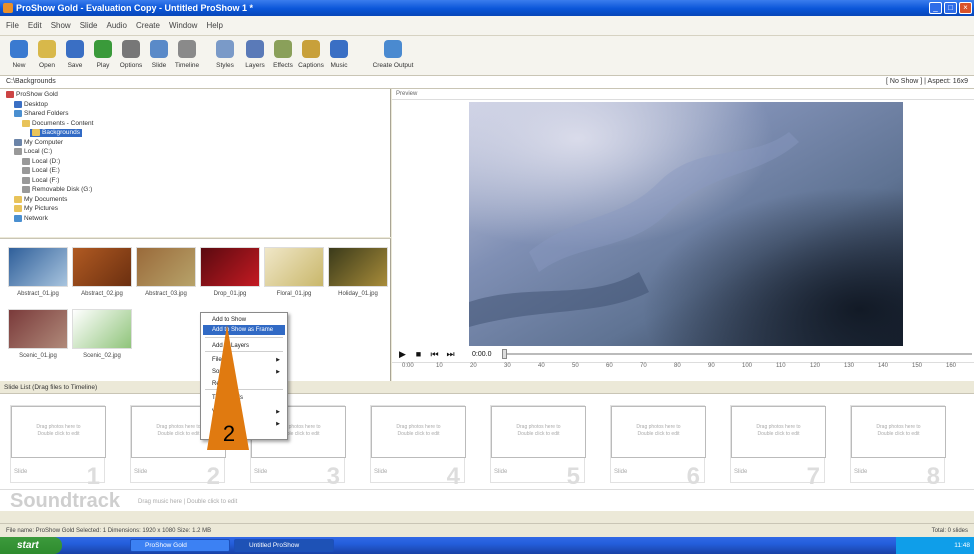 This screenshot has height=554, width=974. What do you see at coordinates (159, 57) in the screenshot?
I see `slide-button: Slide` at bounding box center [159, 57].